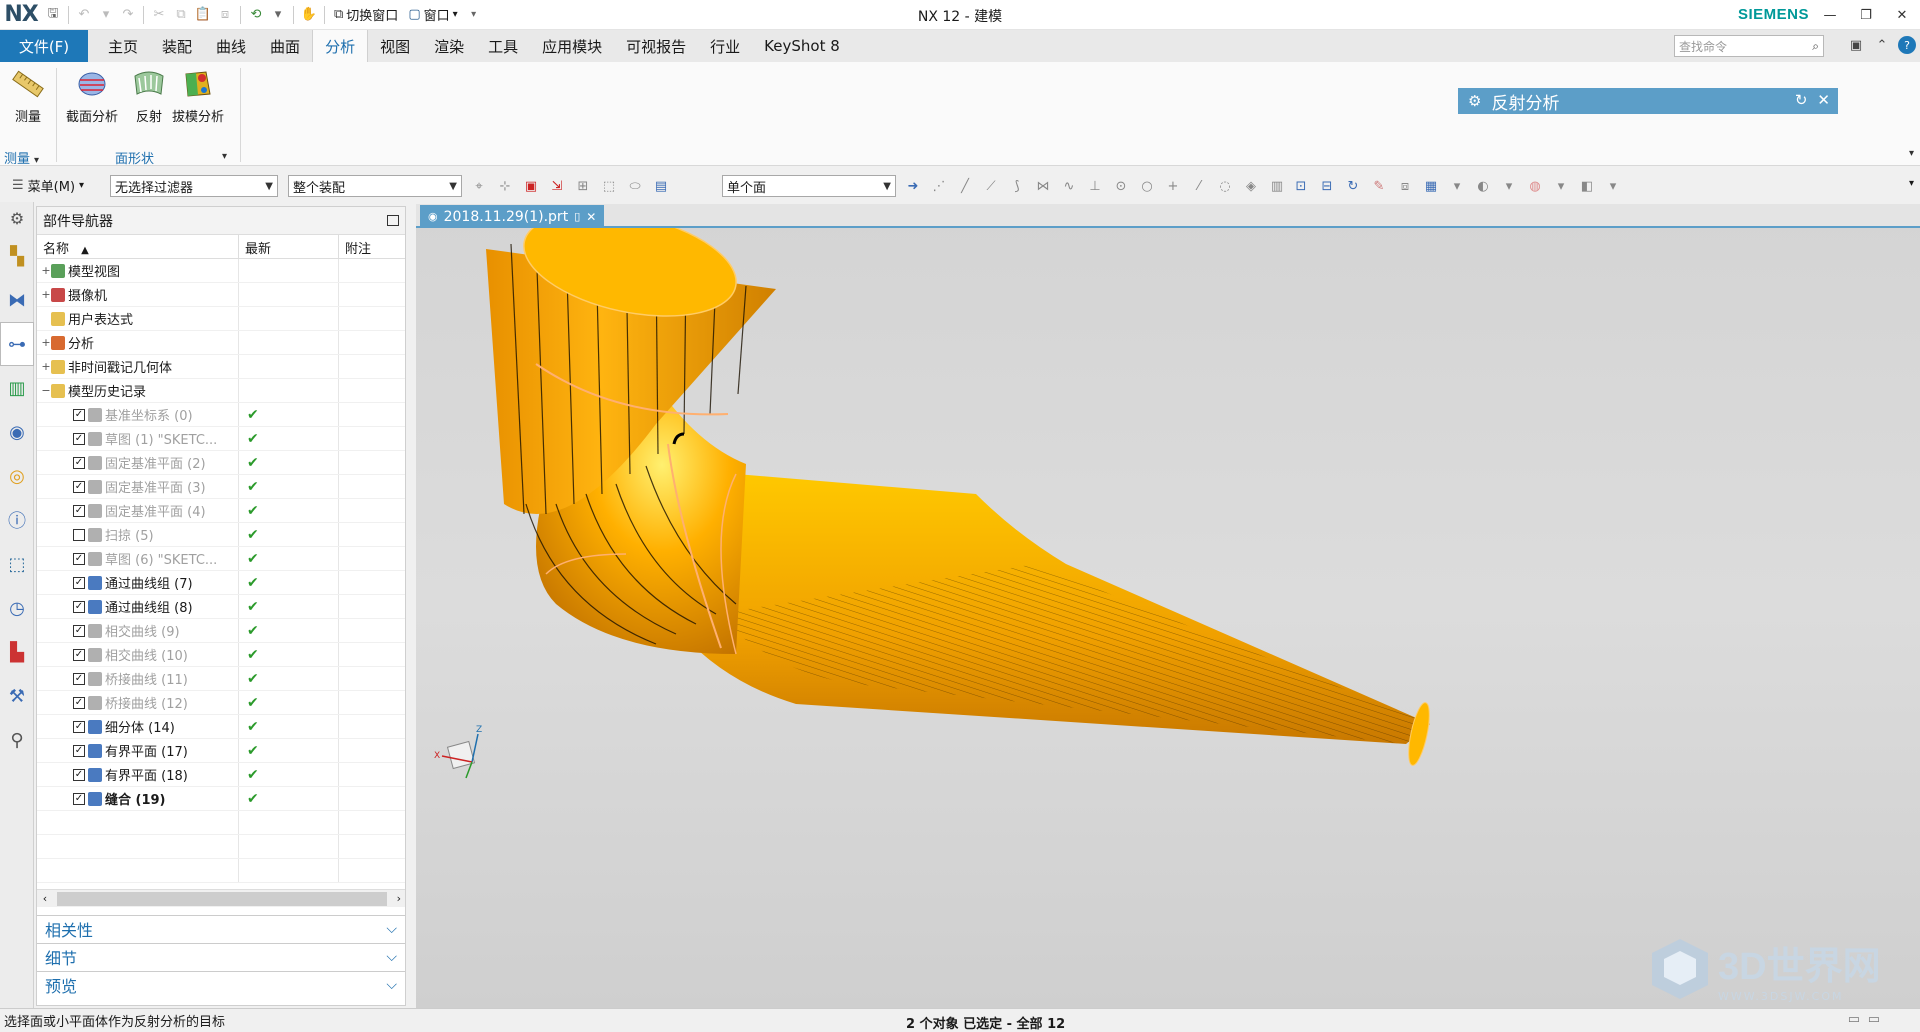 The image size is (1920, 1032). Describe the element at coordinates (84, 15) in the screenshot. I see `undo-icon: ↶` at that location.